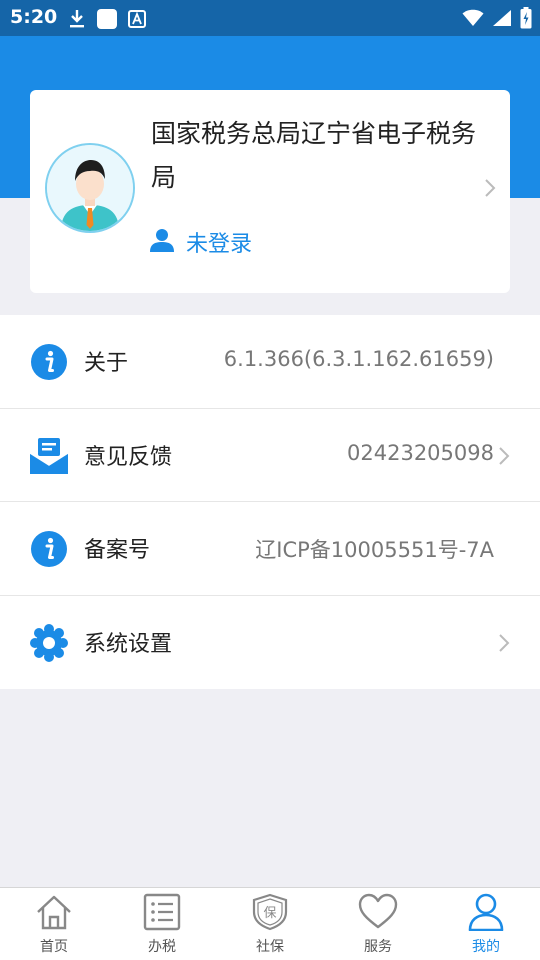 The height and width of the screenshot is (960, 540). Describe the element at coordinates (49, 456) in the screenshot. I see `feedback-mail-icon` at that location.